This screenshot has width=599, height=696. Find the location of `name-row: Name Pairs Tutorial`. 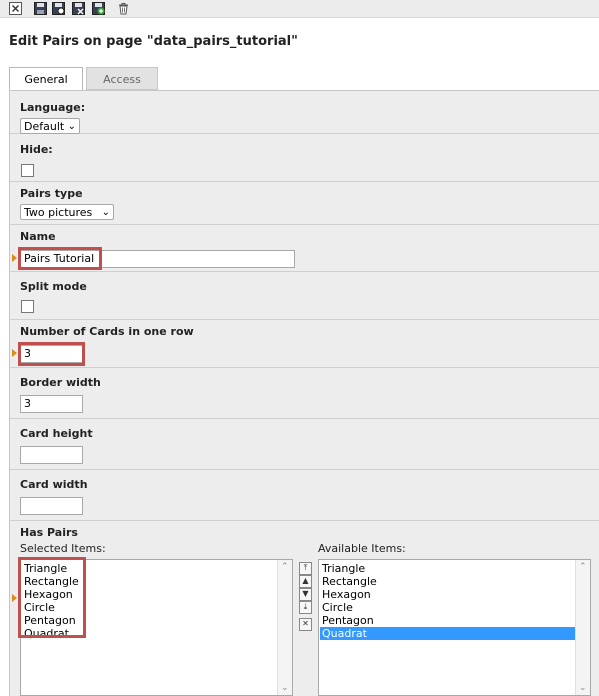

name-row: Name Pairs Tutorial is located at coordinates (304, 248).